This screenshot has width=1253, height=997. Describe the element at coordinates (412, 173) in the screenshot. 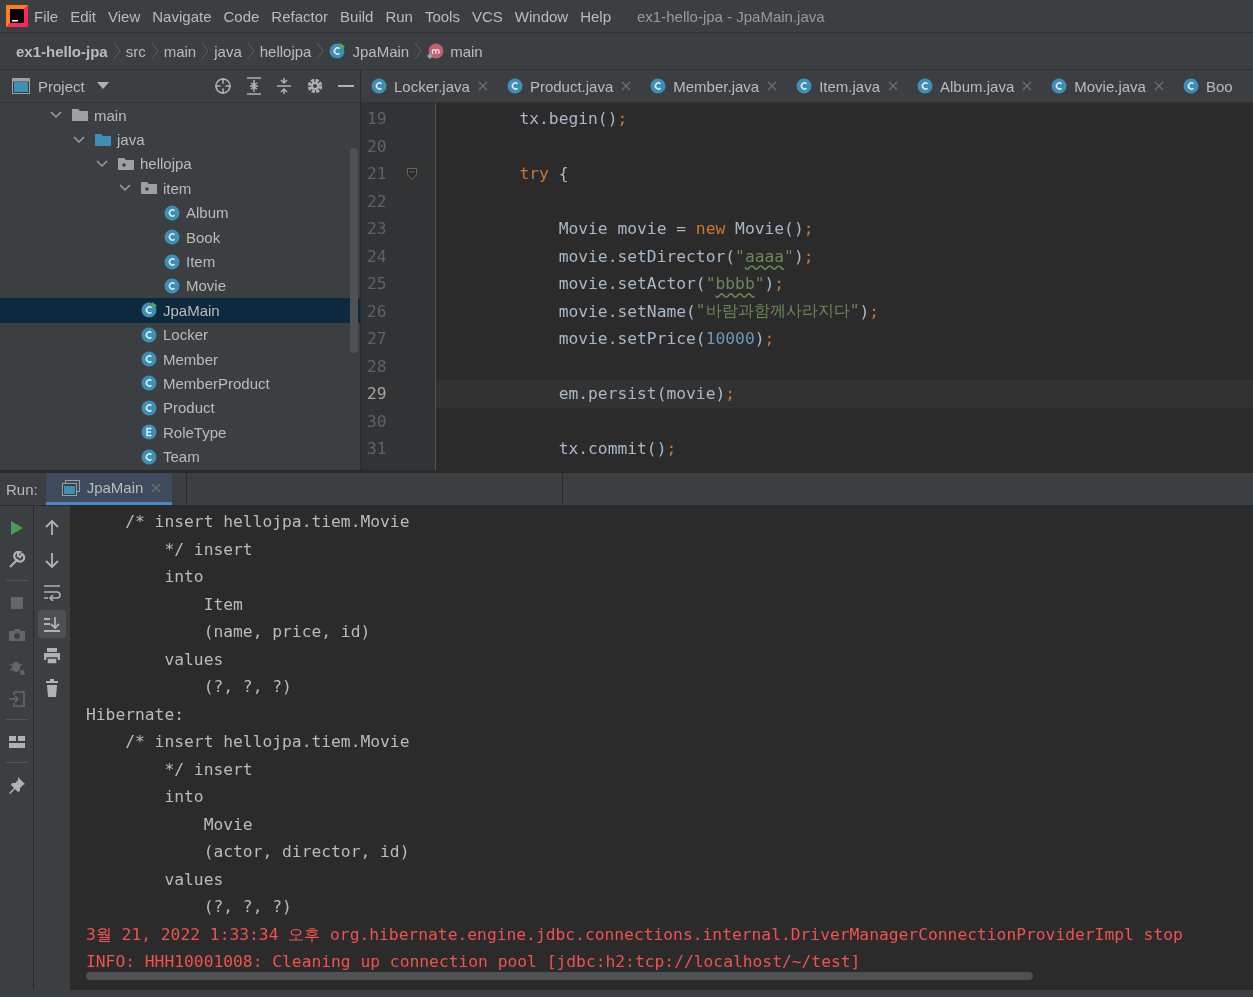

I see `fold-marker-icon` at that location.